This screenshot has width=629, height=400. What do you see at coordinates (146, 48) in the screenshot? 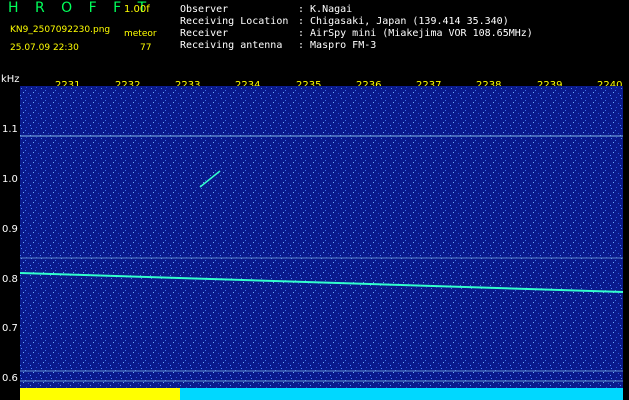
I see `meteor-count-value: 77` at bounding box center [146, 48].